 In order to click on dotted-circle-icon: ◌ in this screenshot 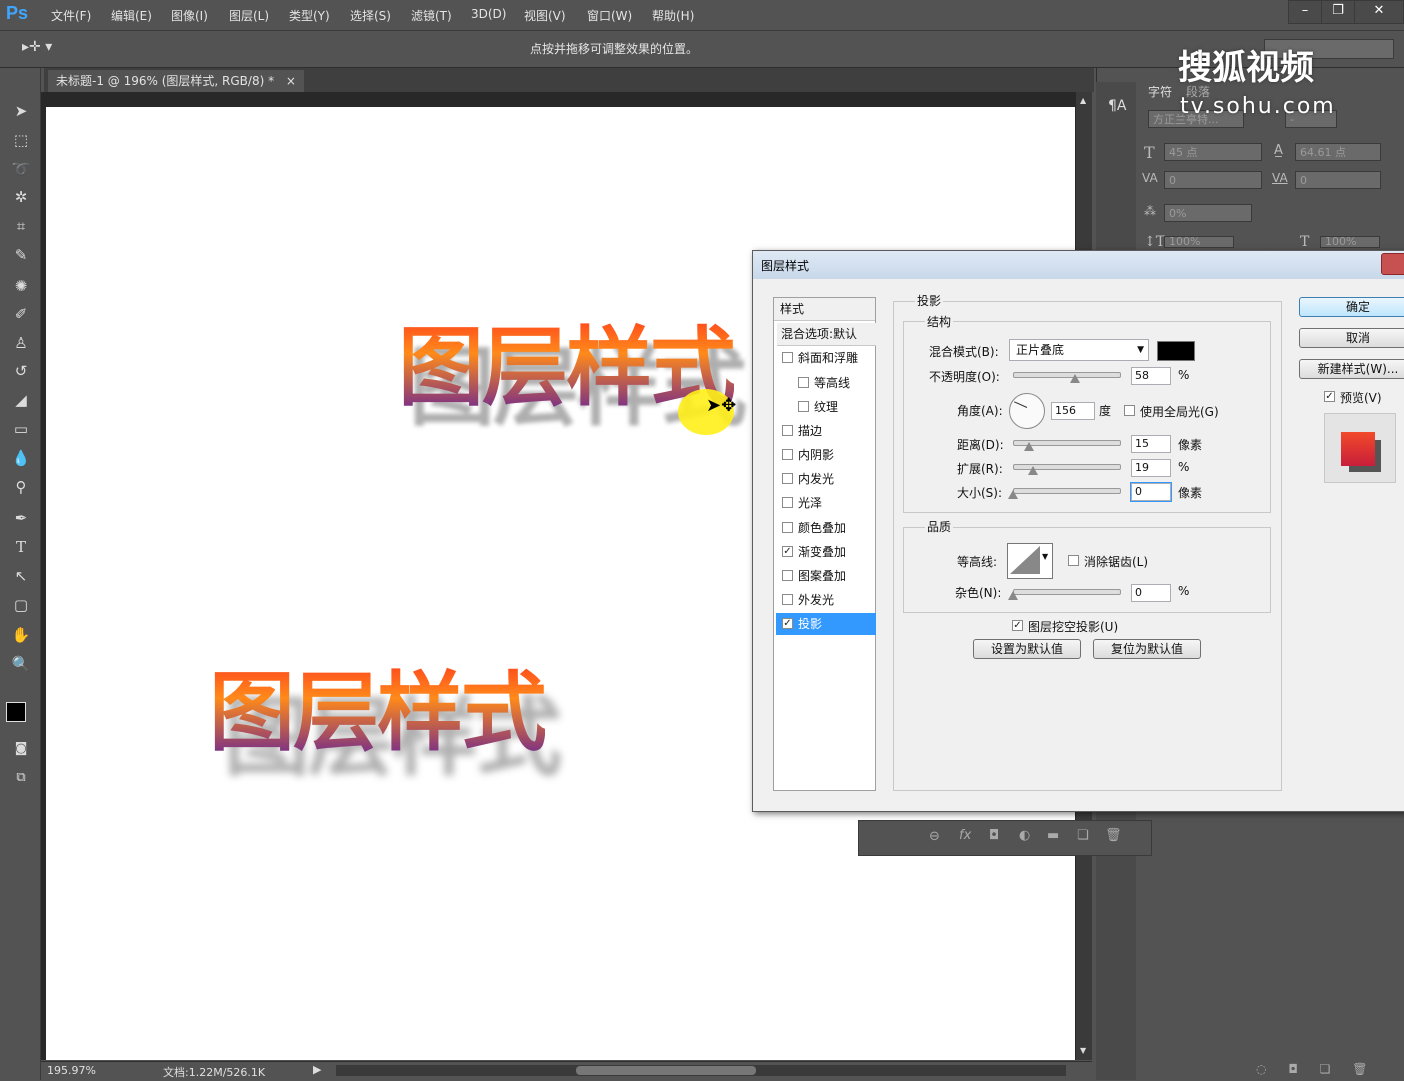, I will do `click(1261, 1069)`.